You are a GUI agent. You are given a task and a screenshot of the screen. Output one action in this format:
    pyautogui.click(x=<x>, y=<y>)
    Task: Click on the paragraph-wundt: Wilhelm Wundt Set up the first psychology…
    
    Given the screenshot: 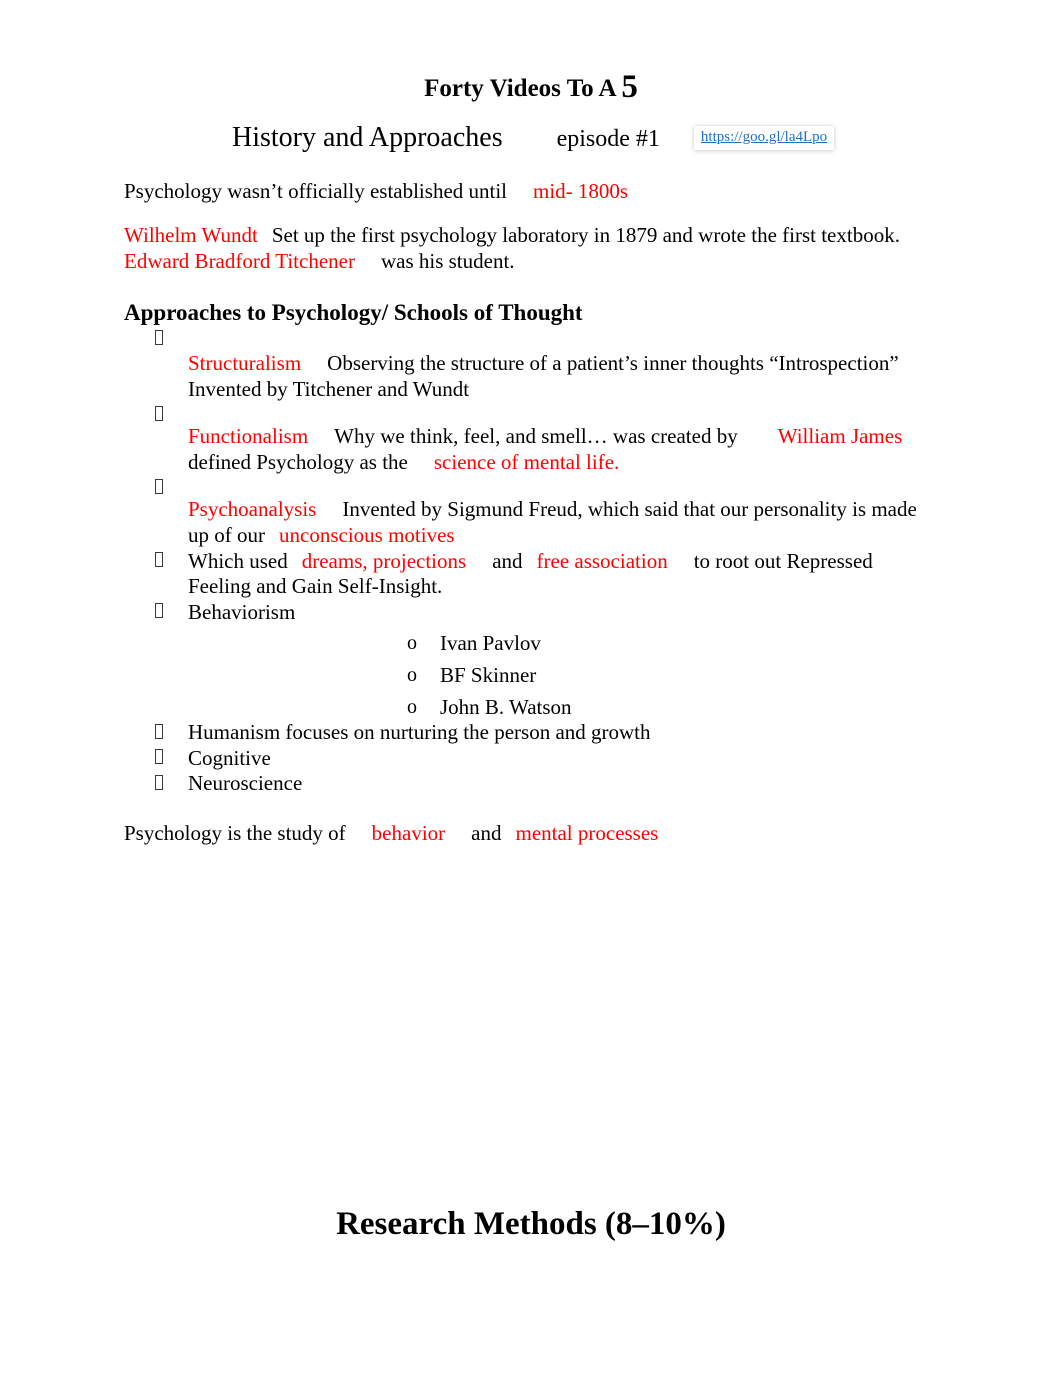 What is the action you would take?
    pyautogui.click(x=531, y=239)
    